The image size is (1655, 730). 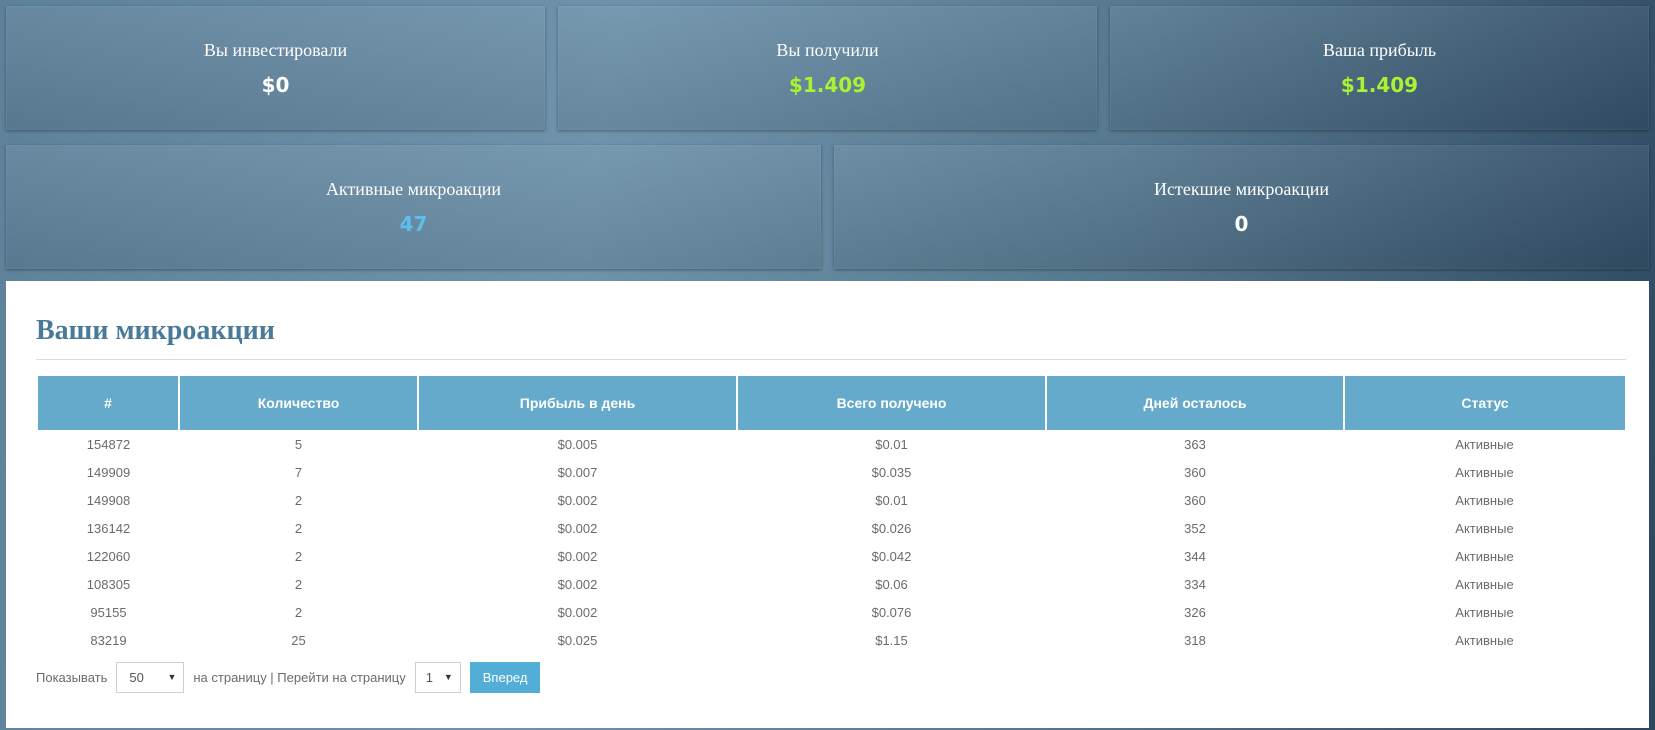 I want to click on cell-id: 83219, so click(x=108, y=640).